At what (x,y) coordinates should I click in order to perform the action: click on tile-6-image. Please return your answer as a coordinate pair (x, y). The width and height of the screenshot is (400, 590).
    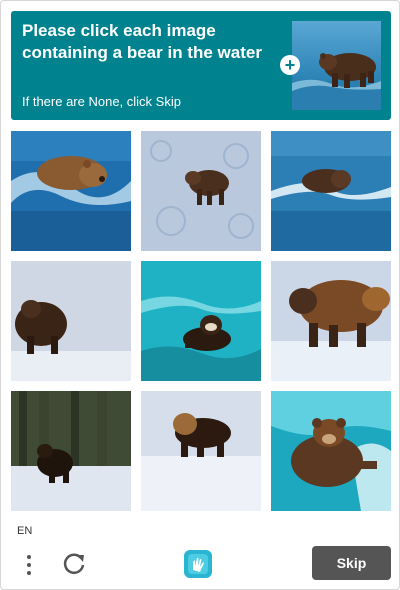
    Looking at the image, I should click on (331, 321).